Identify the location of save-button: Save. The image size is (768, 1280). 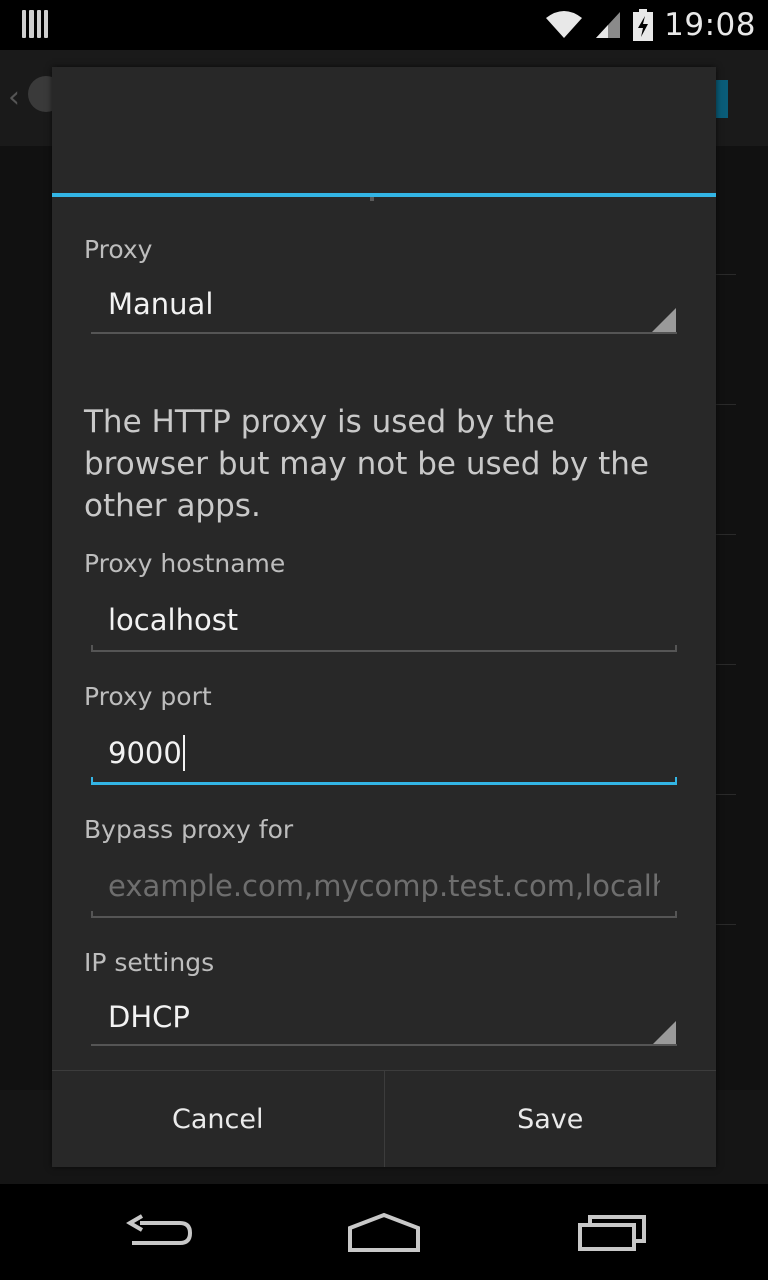
(550, 1119).